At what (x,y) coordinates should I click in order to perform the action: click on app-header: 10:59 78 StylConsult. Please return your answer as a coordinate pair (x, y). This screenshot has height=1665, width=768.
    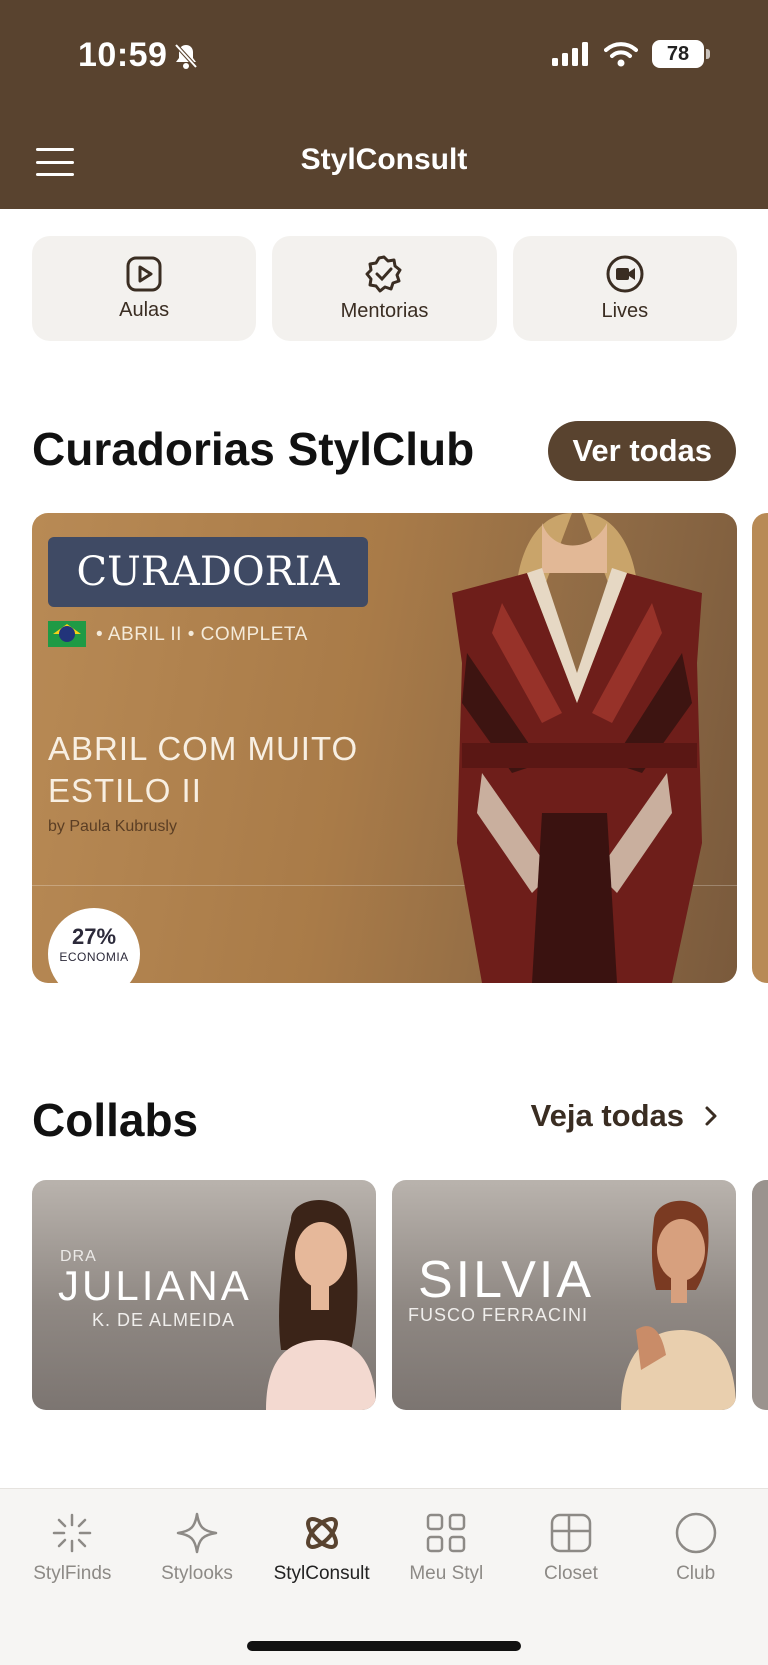
    Looking at the image, I should click on (384, 104).